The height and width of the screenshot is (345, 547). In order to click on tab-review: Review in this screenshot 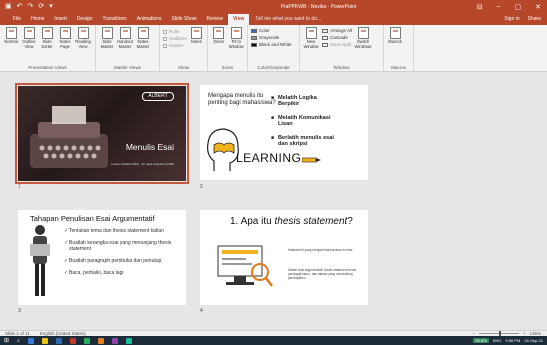, I will do `click(215, 19)`.